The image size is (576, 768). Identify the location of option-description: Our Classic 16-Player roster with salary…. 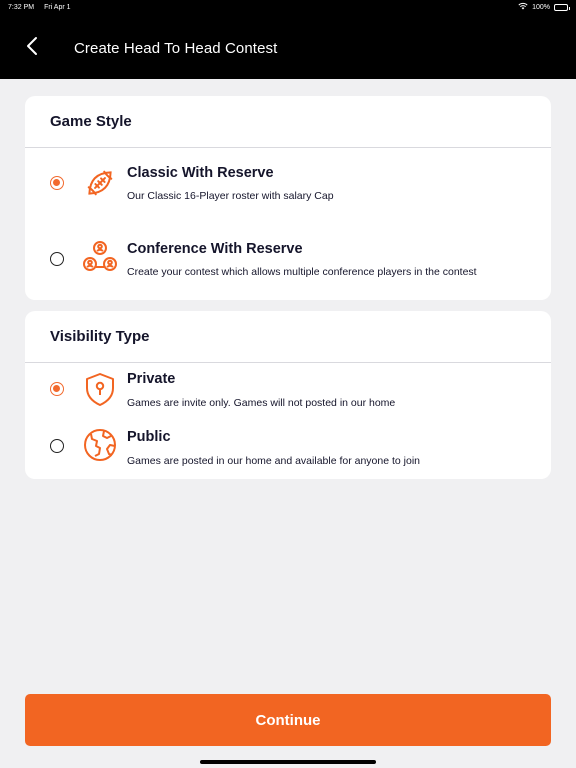
(230, 196).